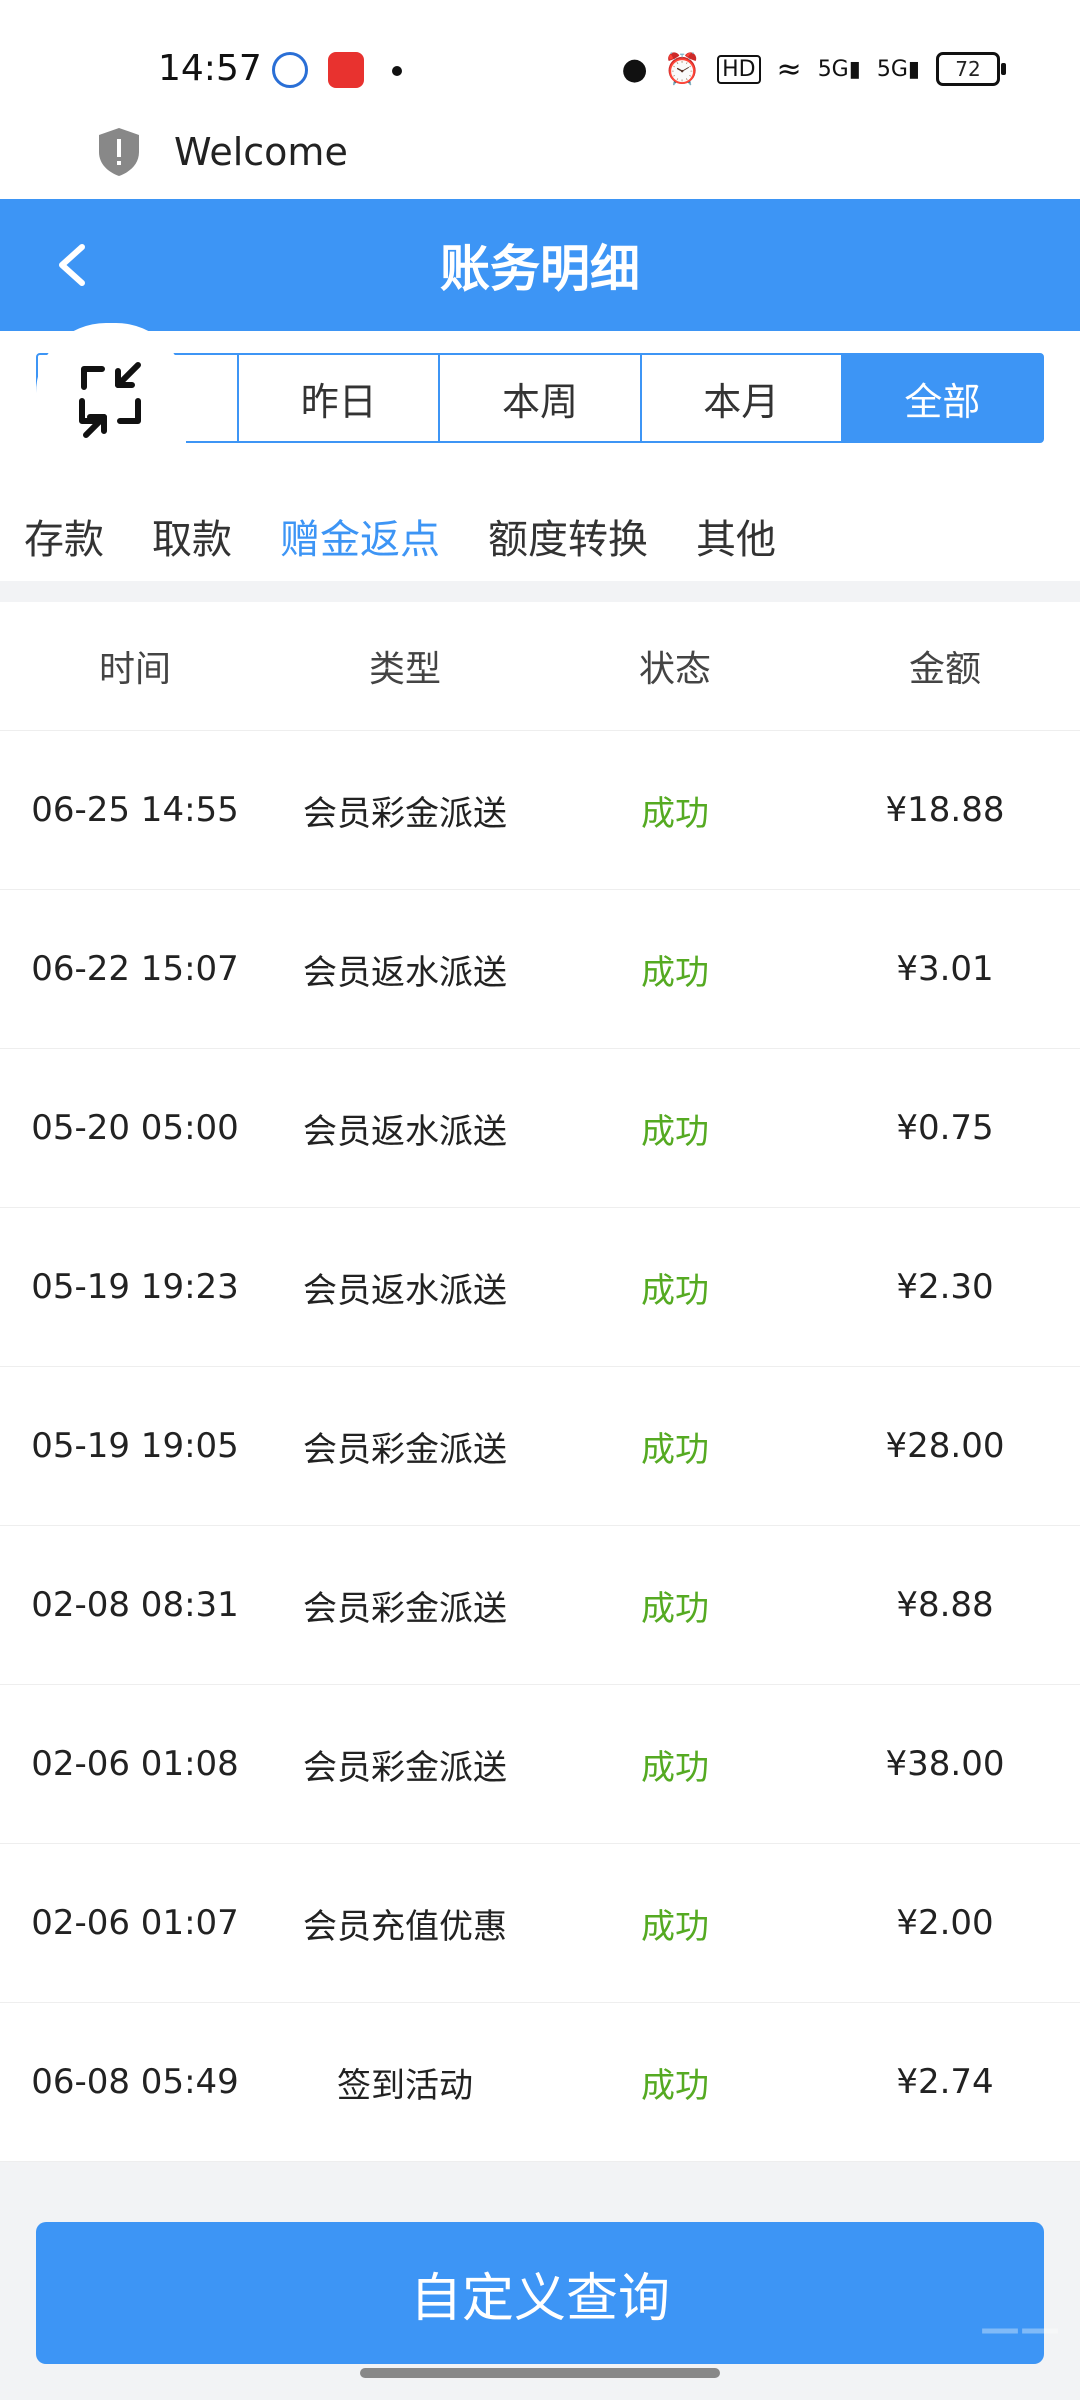 The height and width of the screenshot is (2400, 1080). Describe the element at coordinates (119, 152) in the screenshot. I see `shield-icon` at that location.